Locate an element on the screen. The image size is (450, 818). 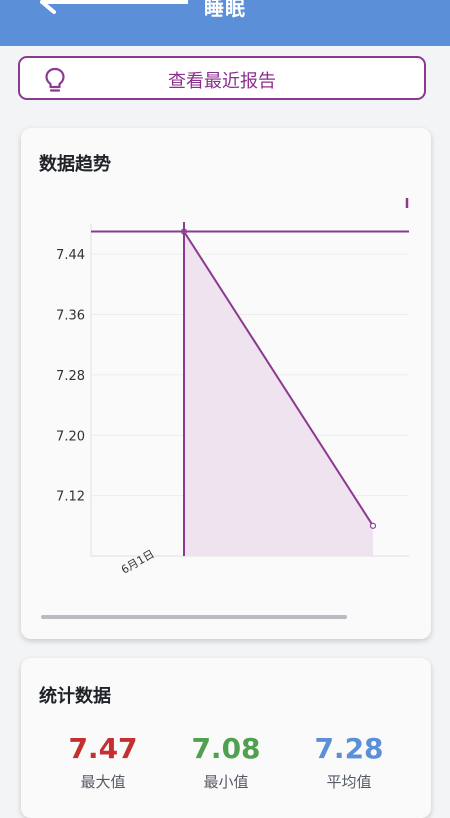
stat-avg-label: 平均值 is located at coordinates (349, 782).